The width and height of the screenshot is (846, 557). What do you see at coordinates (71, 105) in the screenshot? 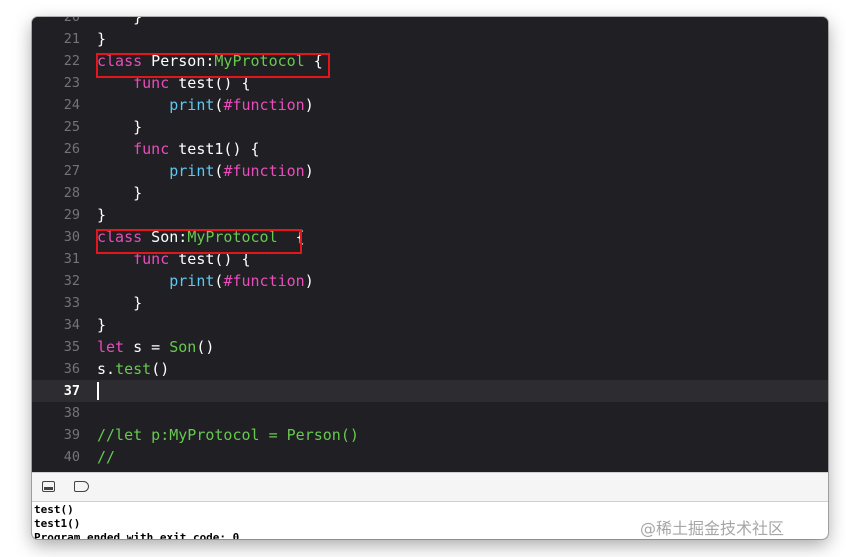
I see `line-number: 24` at bounding box center [71, 105].